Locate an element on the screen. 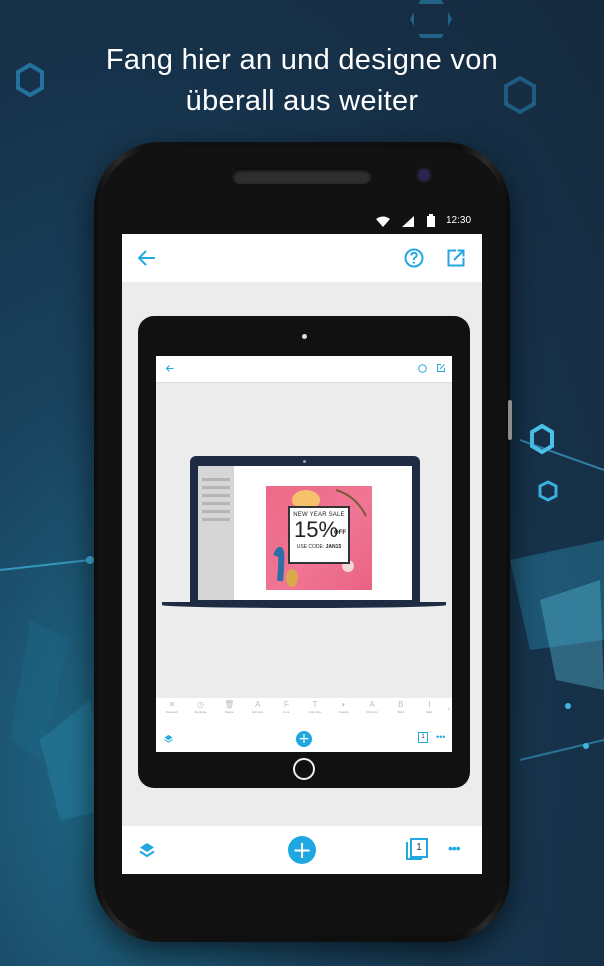 The image size is (604, 966). add-button: + is located at coordinates (304, 739).